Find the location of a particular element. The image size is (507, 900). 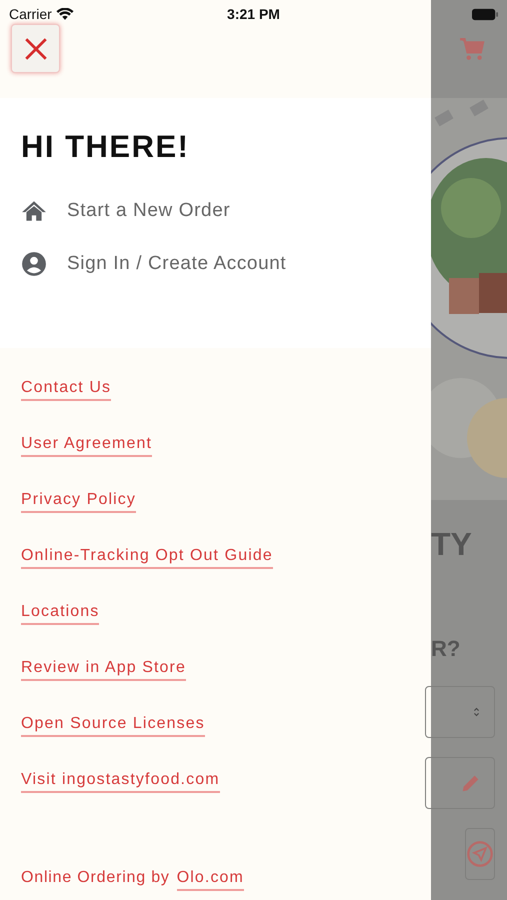

select-field is located at coordinates (460, 712).